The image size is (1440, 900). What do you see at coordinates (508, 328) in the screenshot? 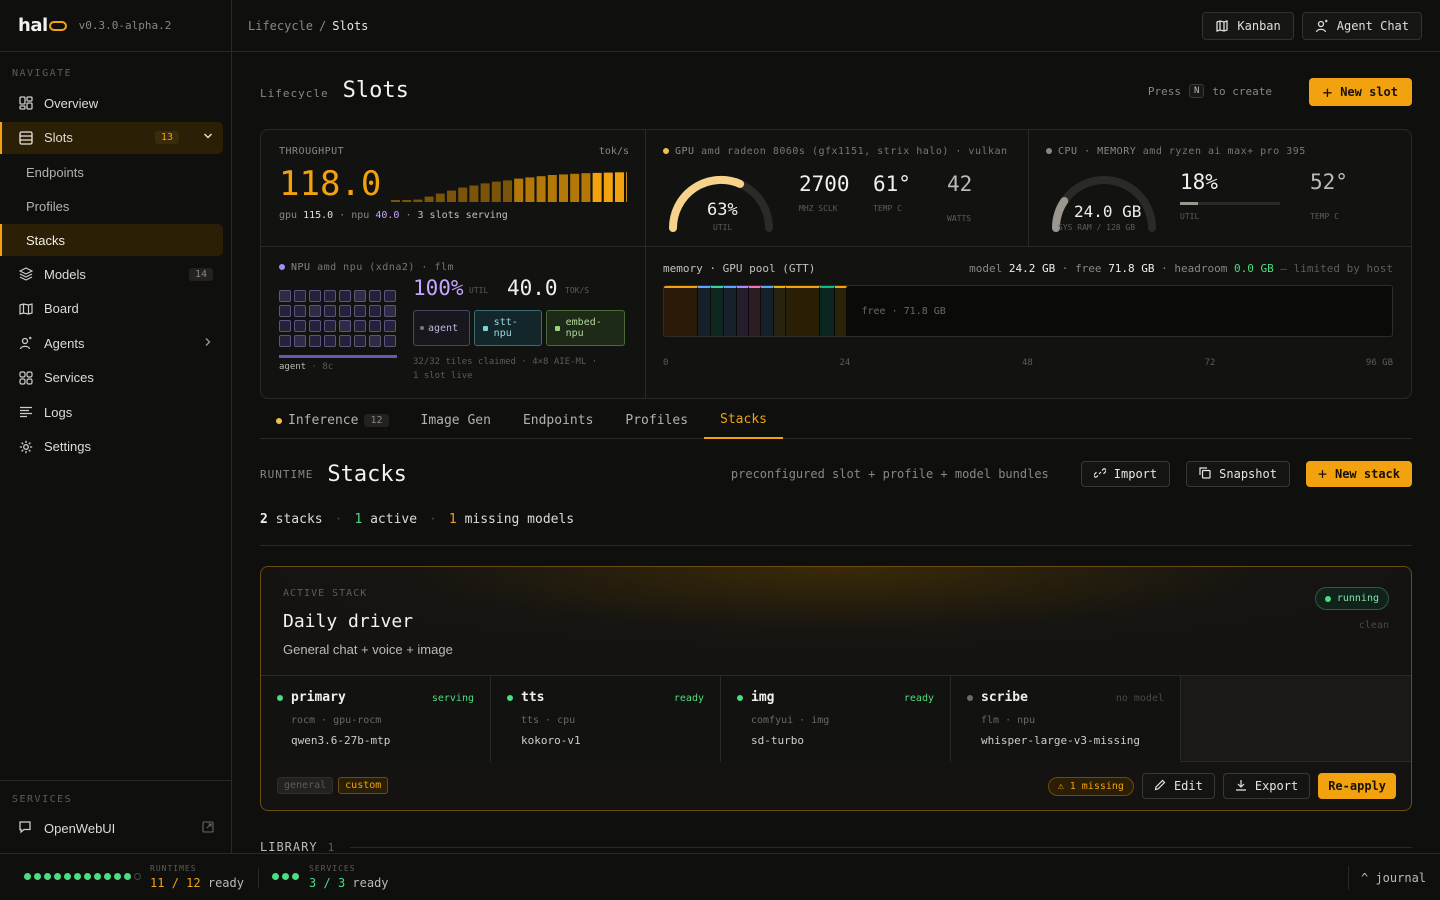
I see `npu-chip-stt: stt-npu` at bounding box center [508, 328].